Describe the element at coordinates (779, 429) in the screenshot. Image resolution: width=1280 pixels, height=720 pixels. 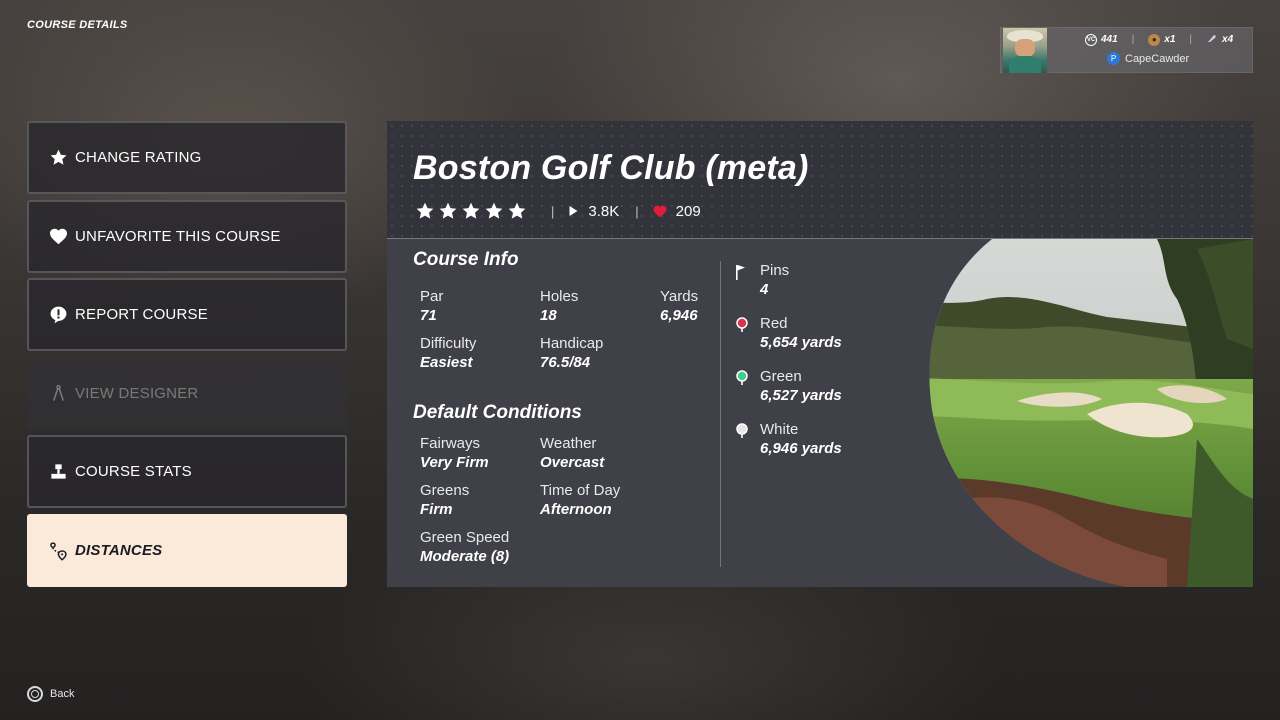
I see `white-tee-label: White` at that location.